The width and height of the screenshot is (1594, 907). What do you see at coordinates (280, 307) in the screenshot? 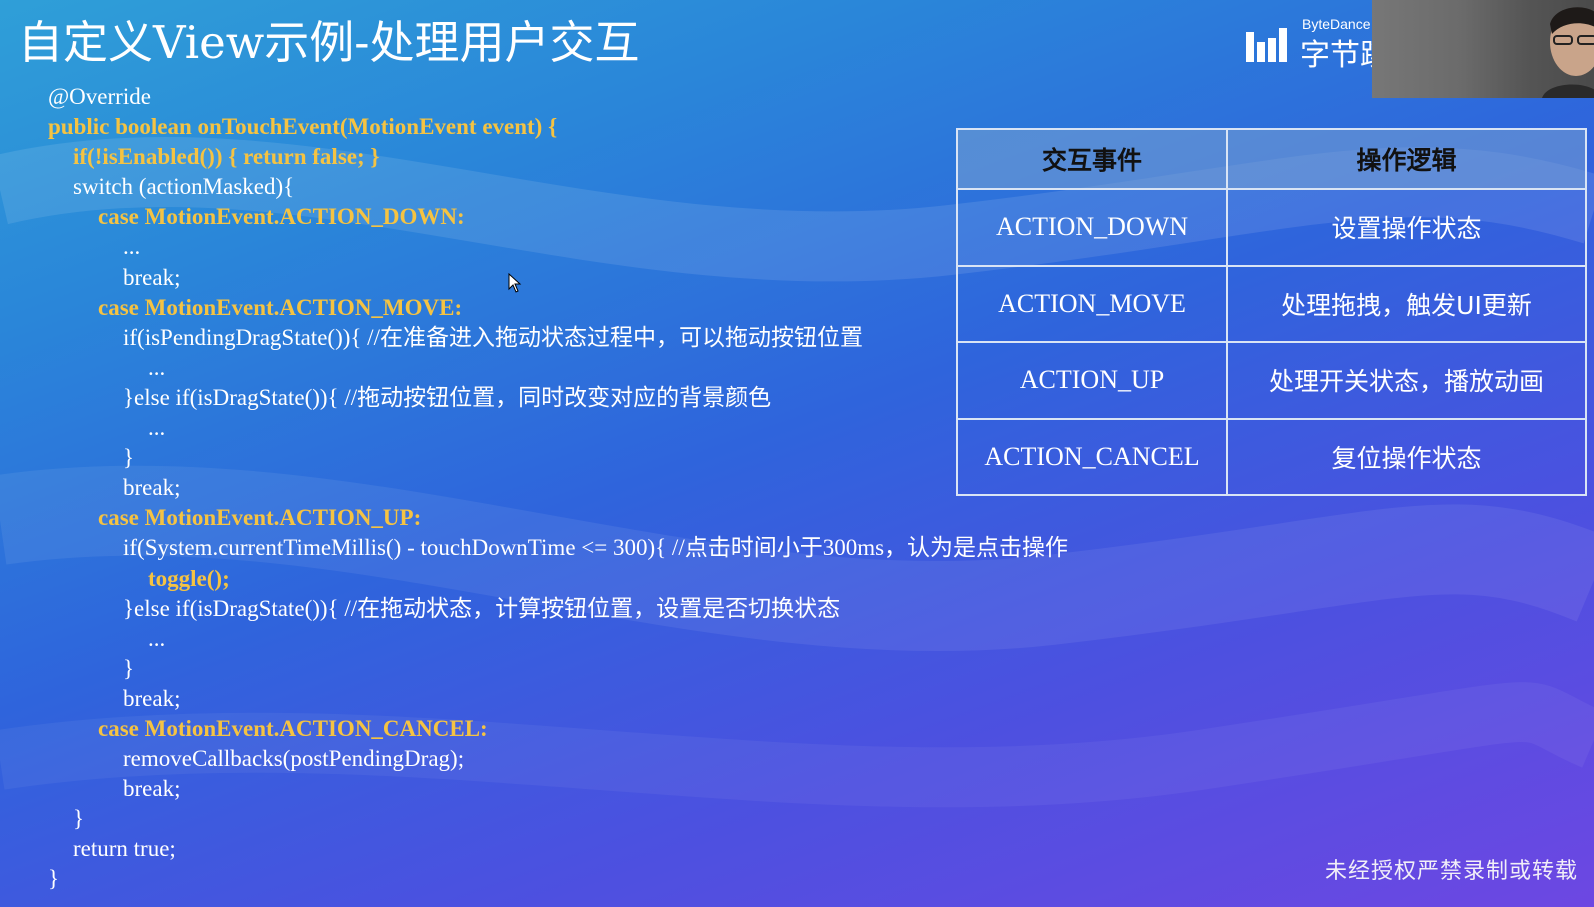
I see `code-line: case MotionEvent.ACTION_MOVE:` at bounding box center [280, 307].